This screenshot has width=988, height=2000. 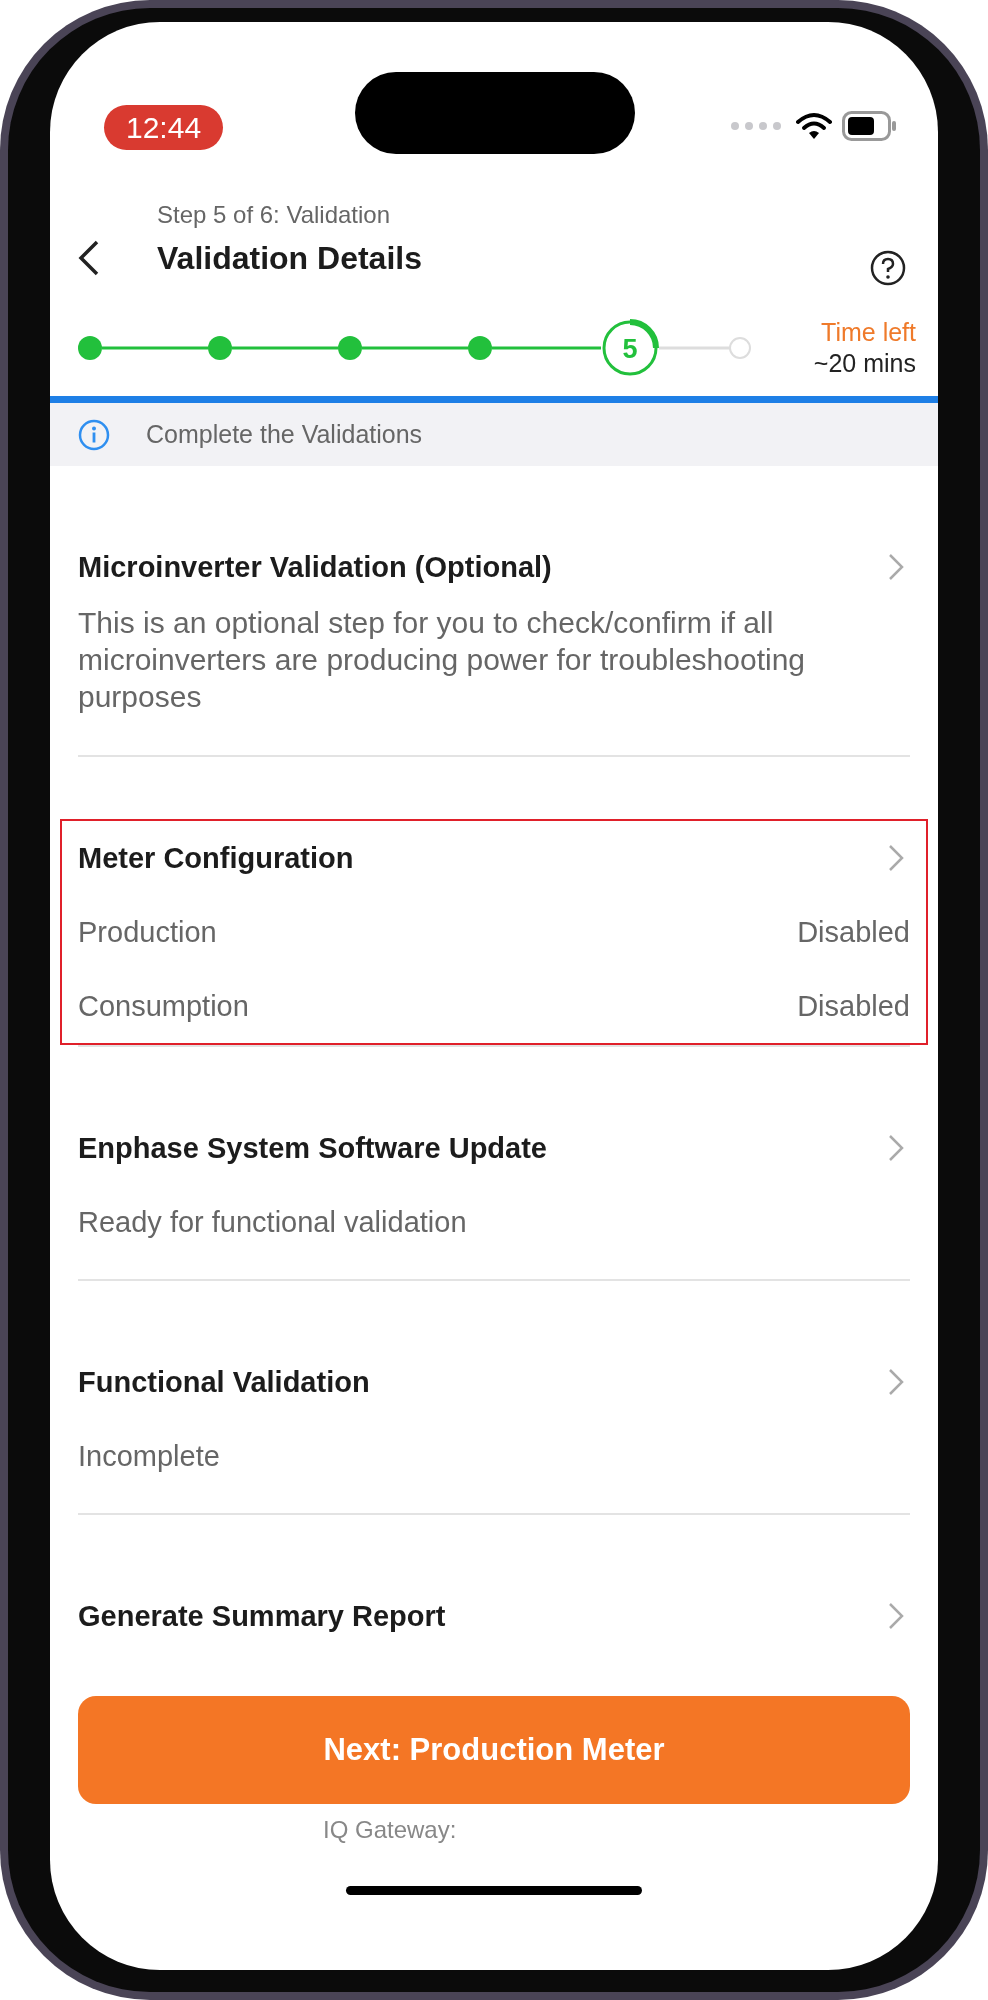 What do you see at coordinates (284, 434) in the screenshot?
I see `banner-text: Complete the Validations` at bounding box center [284, 434].